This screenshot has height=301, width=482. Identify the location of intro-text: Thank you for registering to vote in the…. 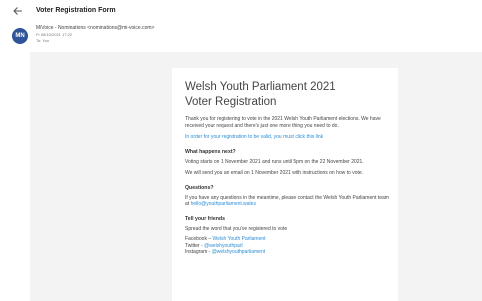
(283, 122).